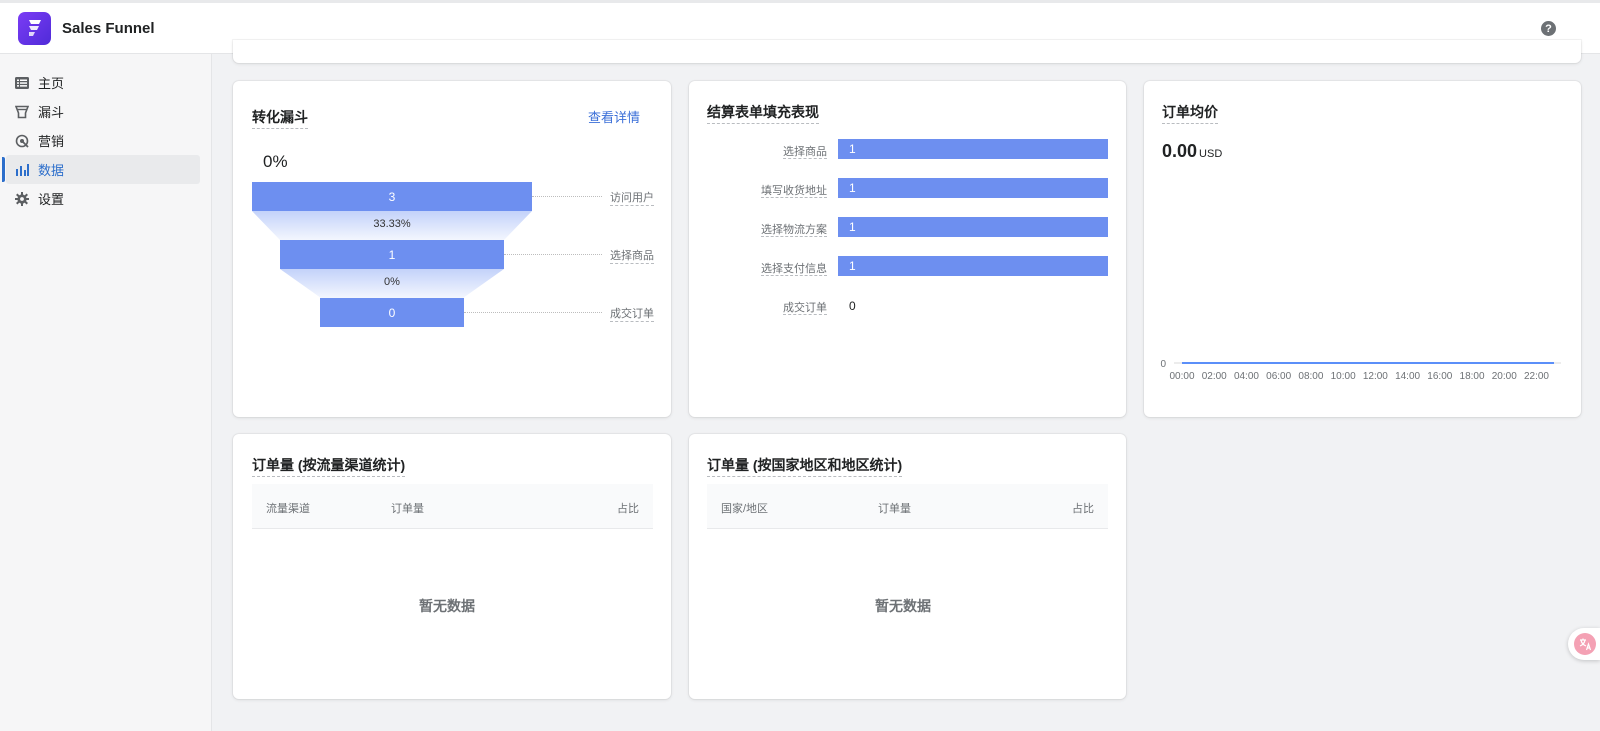  Describe the element at coordinates (51, 199) in the screenshot. I see `sidebar-item-label: 设置` at that location.